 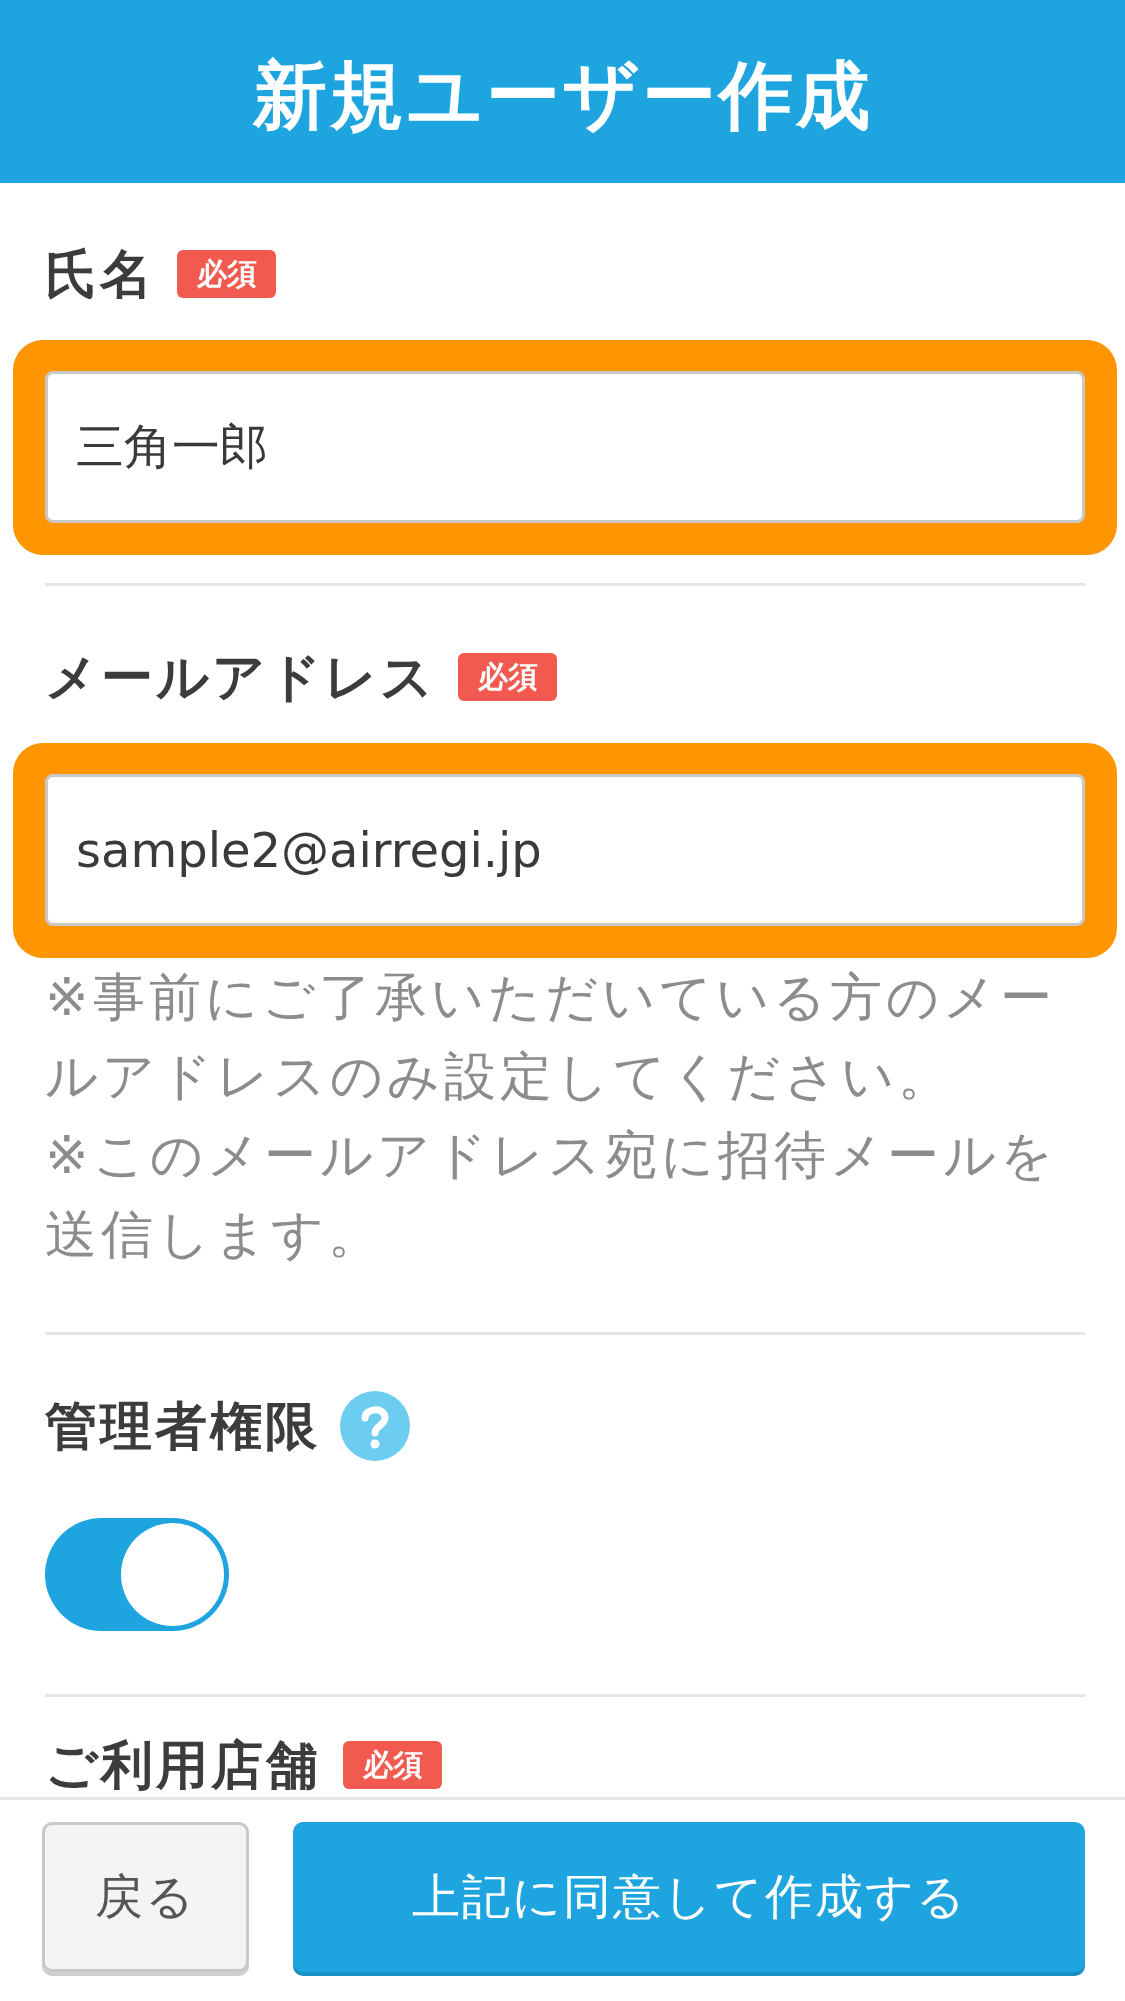 I want to click on field-label: メールアドレス, so click(x=240, y=677).